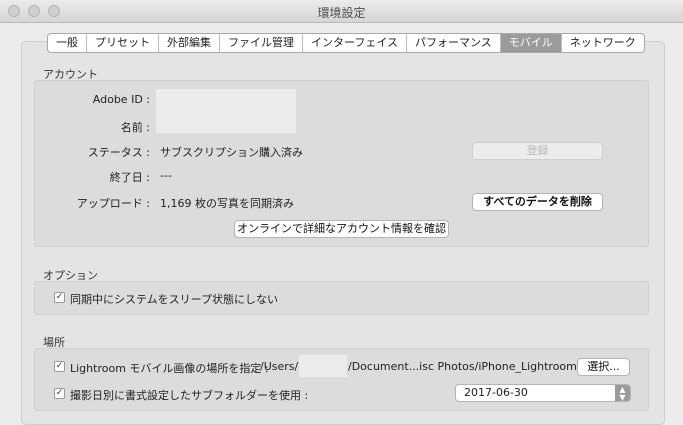 This screenshot has width=683, height=425. Describe the element at coordinates (121, 99) in the screenshot. I see `adobe-id-label: Adobe ID :` at that location.